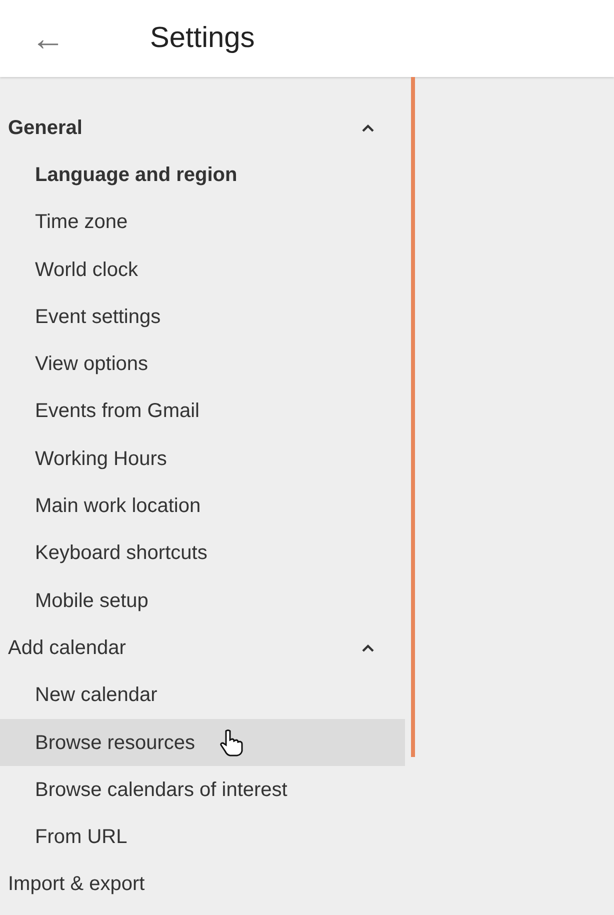 Image resolution: width=614 pixels, height=915 pixels. I want to click on sidebar-item: Working Hours, so click(202, 458).